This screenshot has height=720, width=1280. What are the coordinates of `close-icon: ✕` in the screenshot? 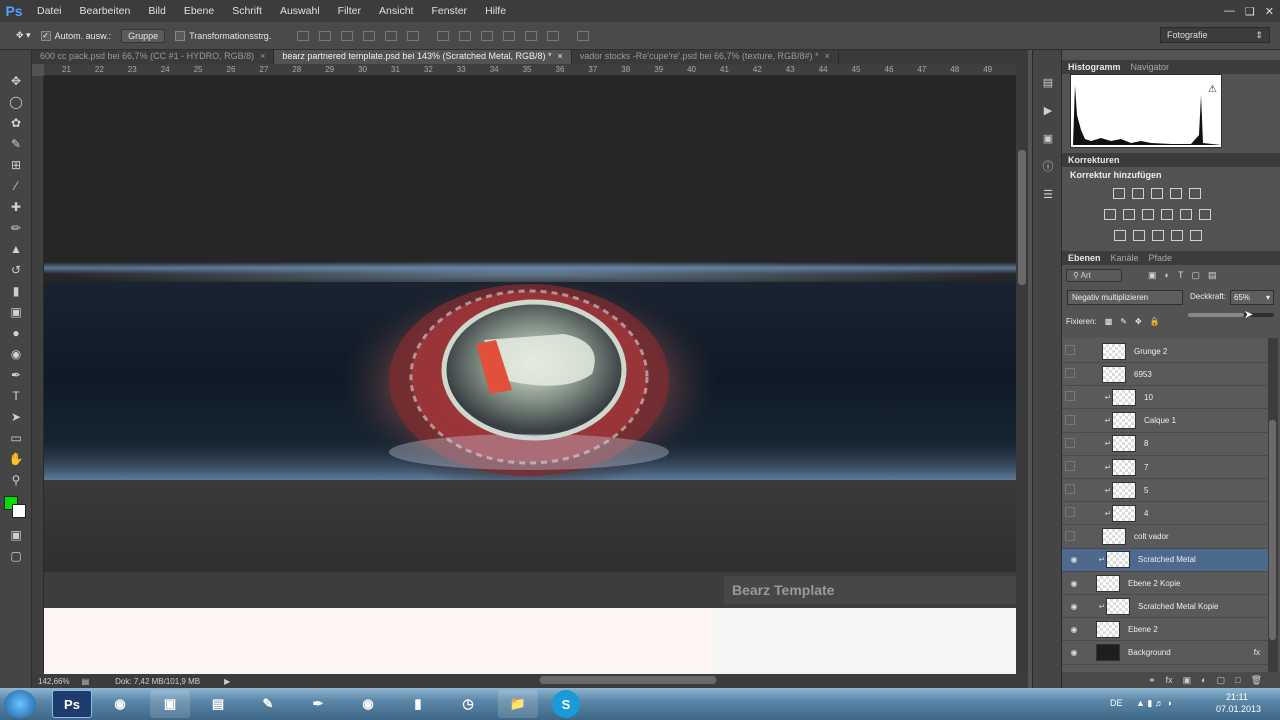 It's located at (1269, 11).